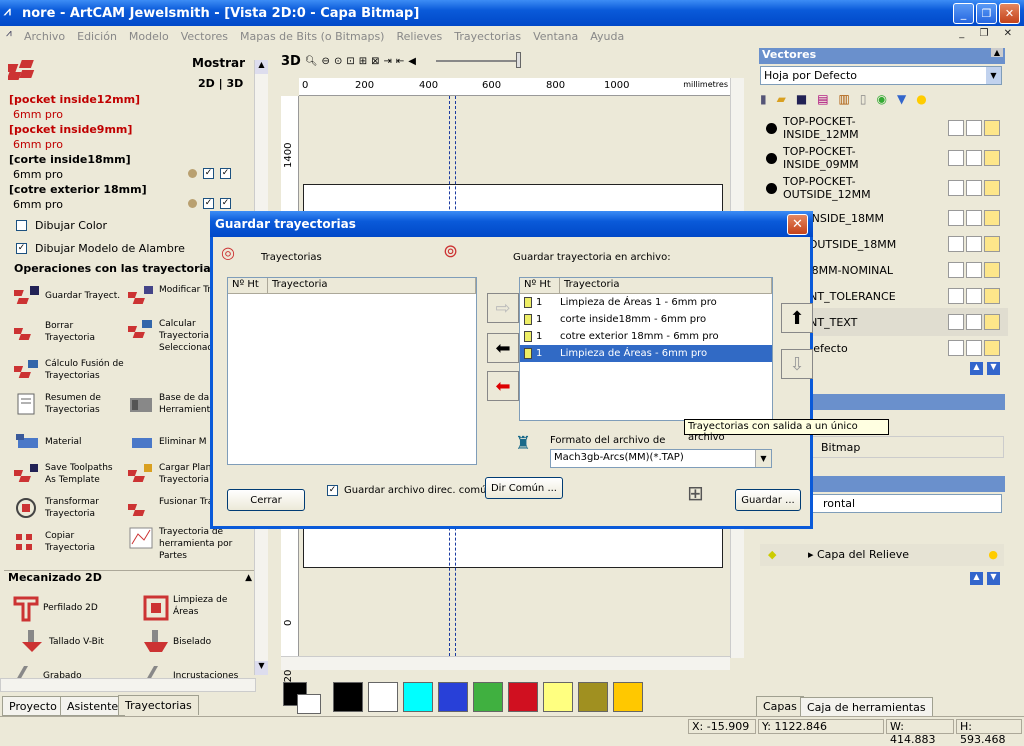 The width and height of the screenshot is (1024, 746). What do you see at coordinates (78, 129) in the screenshot?
I see `toolpath-name: [pocket inside9mm]` at bounding box center [78, 129].